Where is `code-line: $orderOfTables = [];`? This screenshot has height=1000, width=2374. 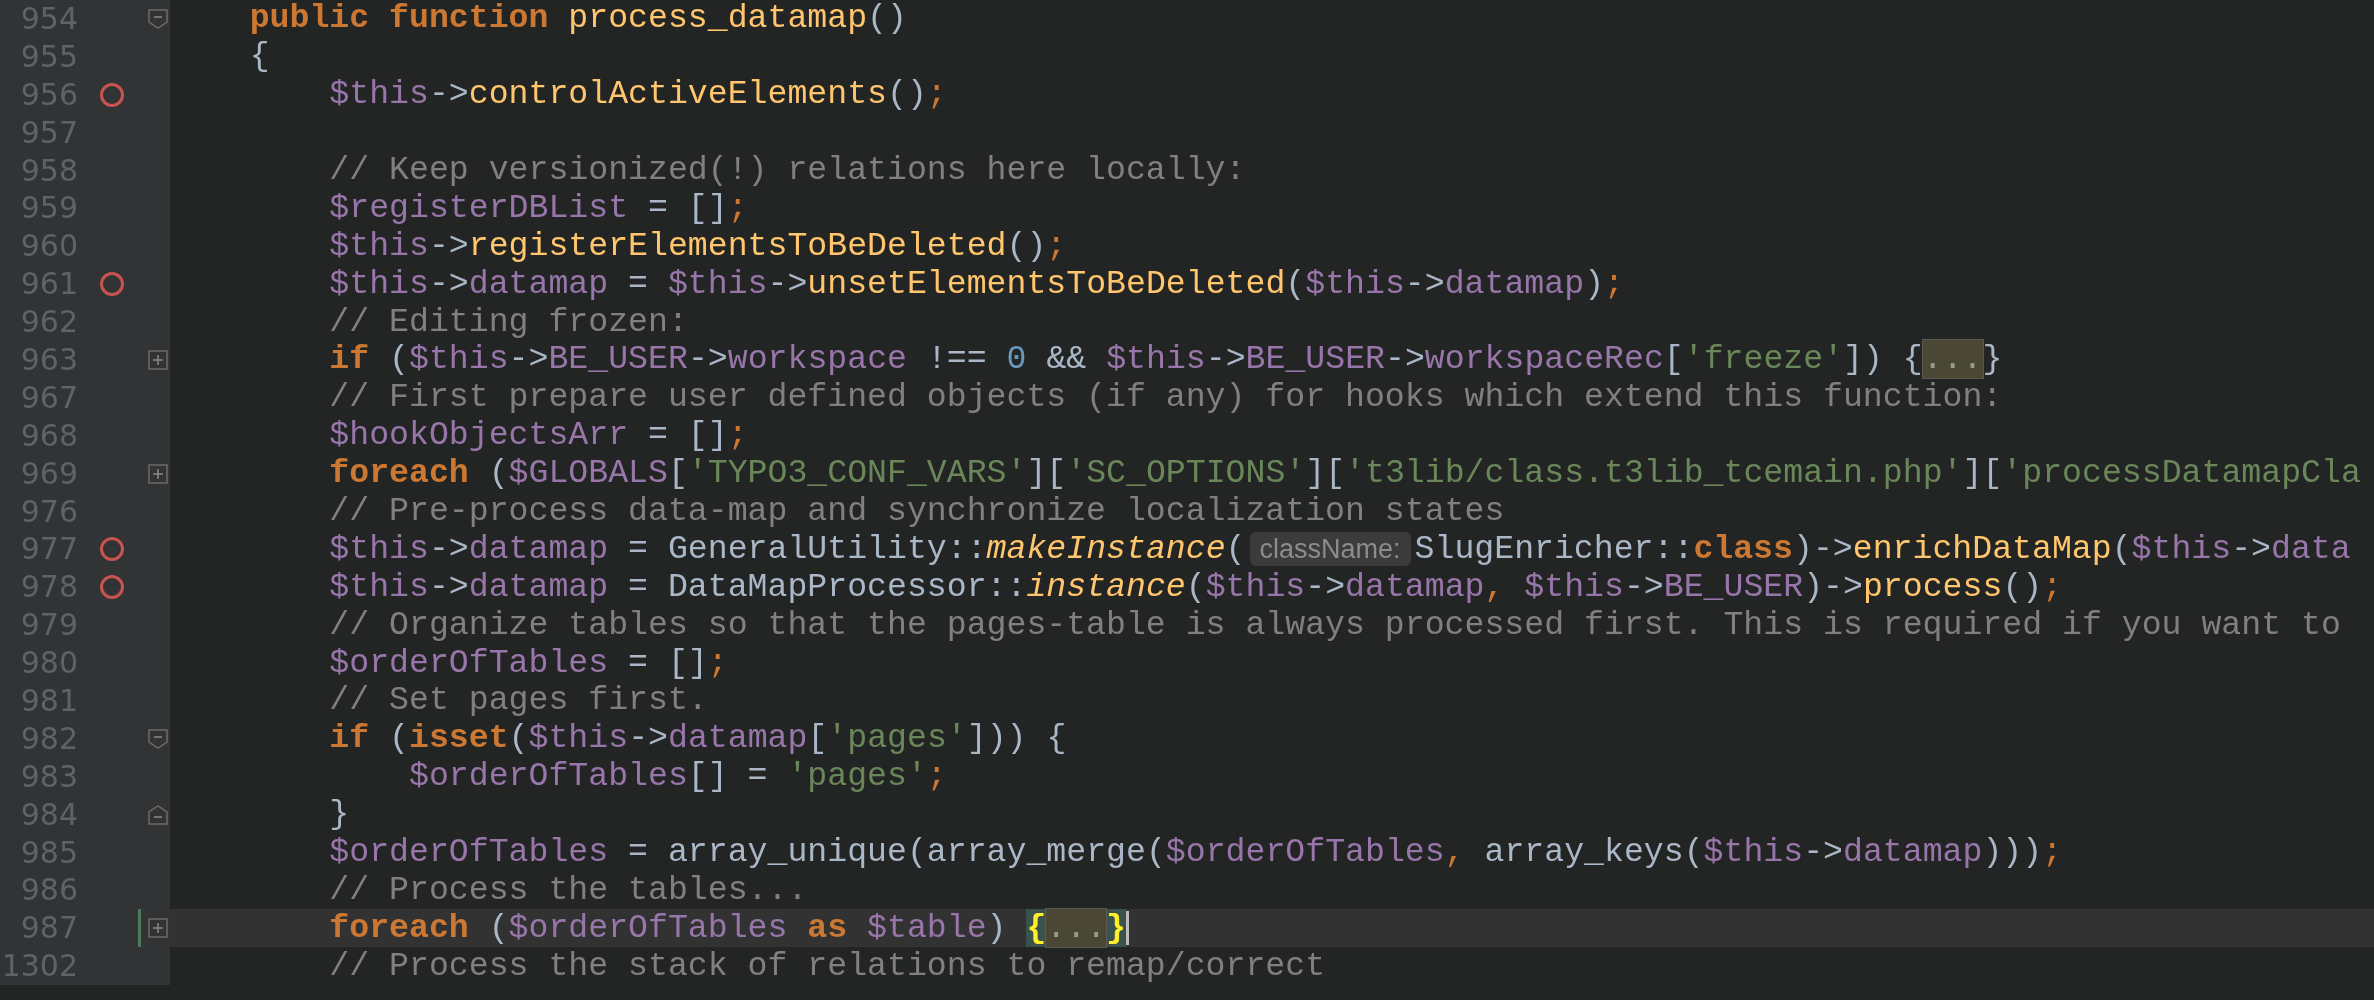 code-line: $orderOfTables = []; is located at coordinates (528, 663).